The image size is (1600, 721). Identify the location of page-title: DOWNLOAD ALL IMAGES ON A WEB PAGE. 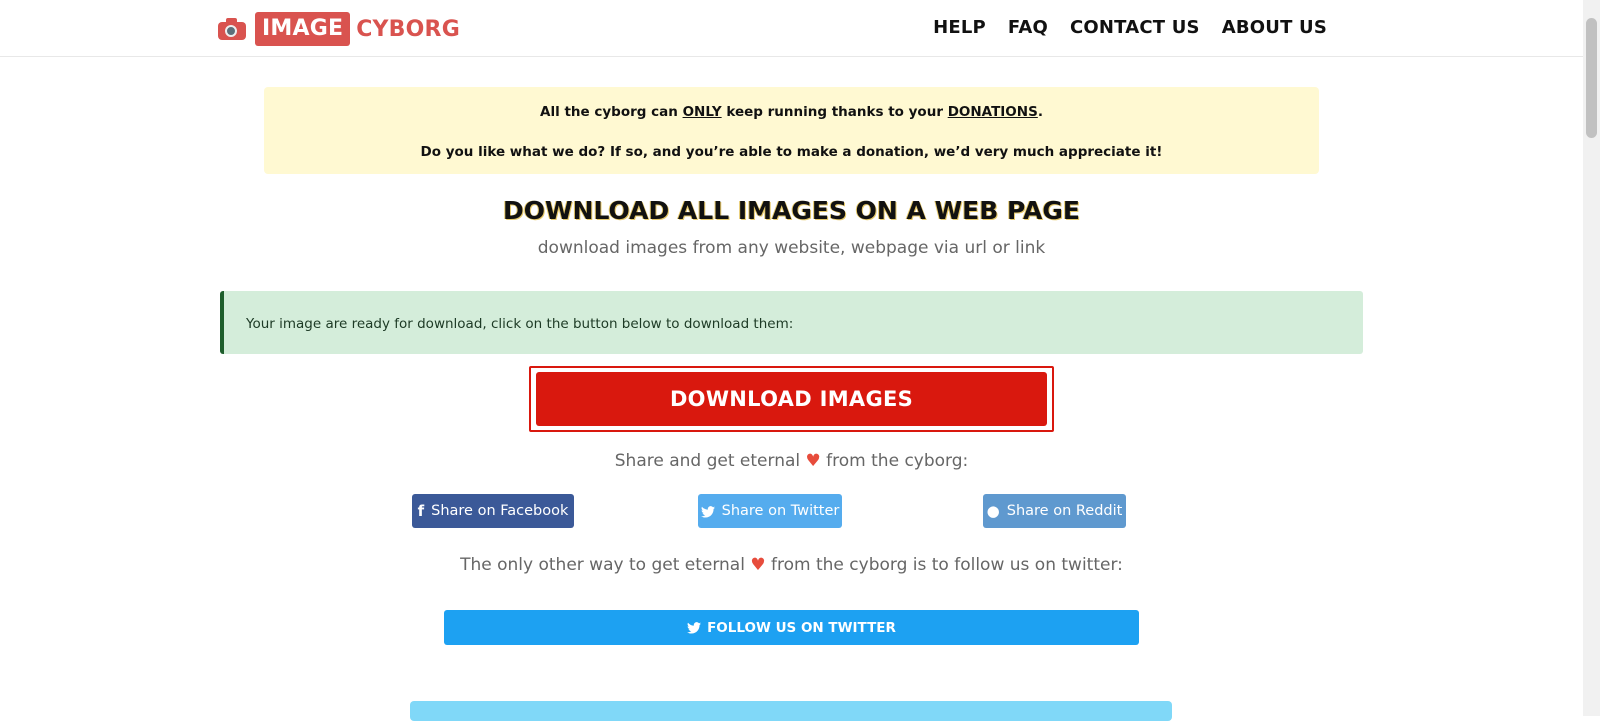
(791, 210).